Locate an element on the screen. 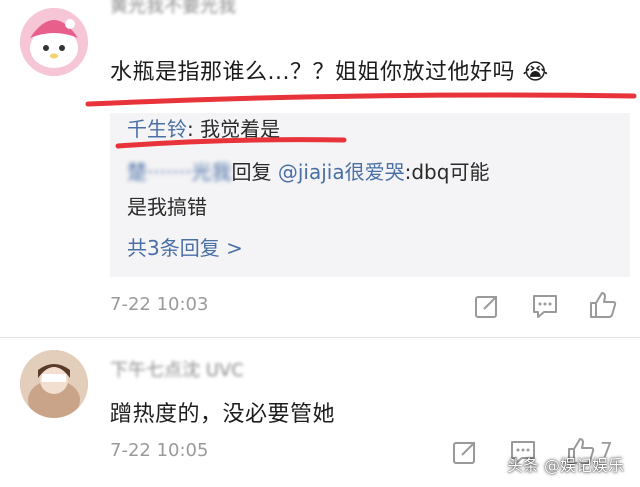 This screenshot has height=487, width=640. melody-avatar-icon is located at coordinates (54, 42).